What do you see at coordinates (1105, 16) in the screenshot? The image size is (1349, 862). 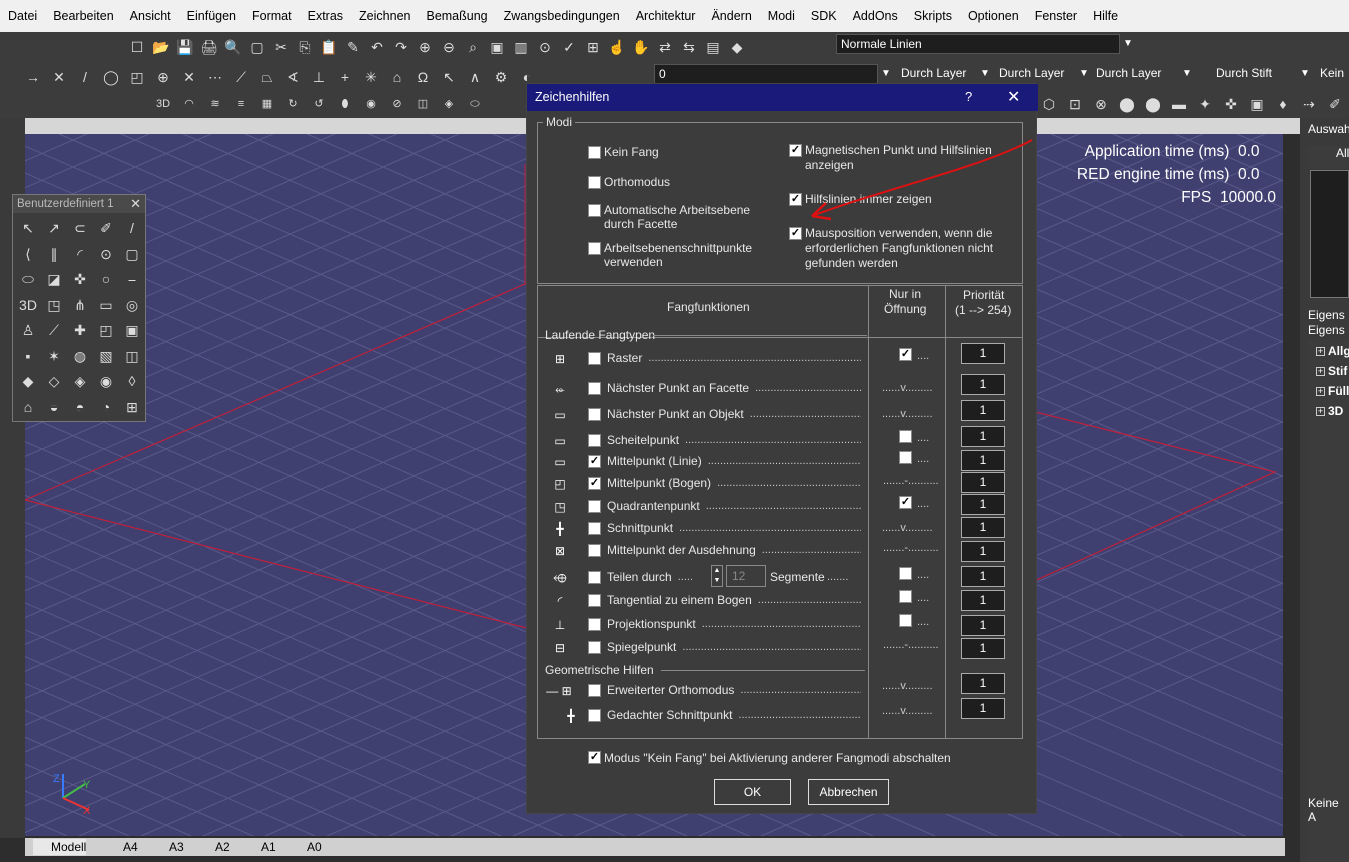 I see `menu-item: Hilfe` at bounding box center [1105, 16].